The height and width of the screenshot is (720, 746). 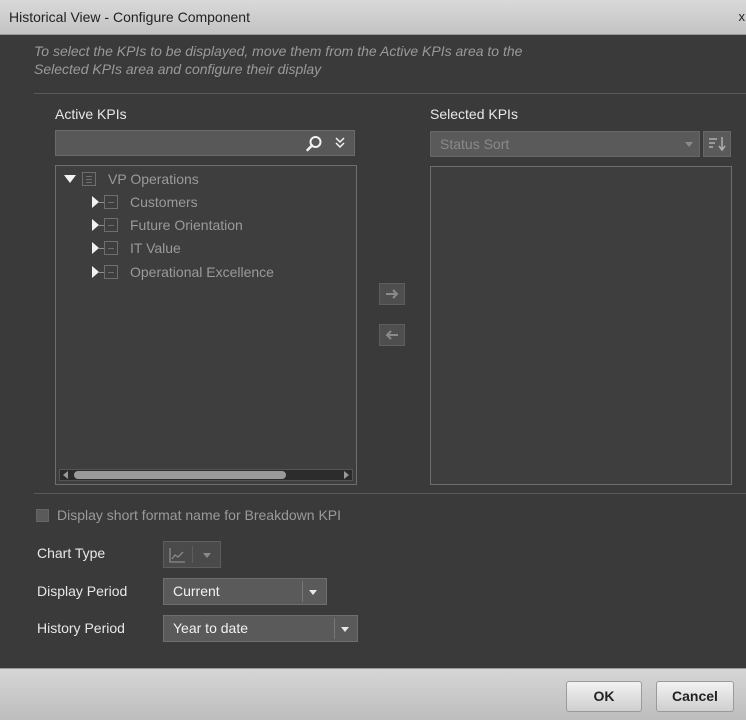 I want to click on arrow-right-icon, so click(x=392, y=294).